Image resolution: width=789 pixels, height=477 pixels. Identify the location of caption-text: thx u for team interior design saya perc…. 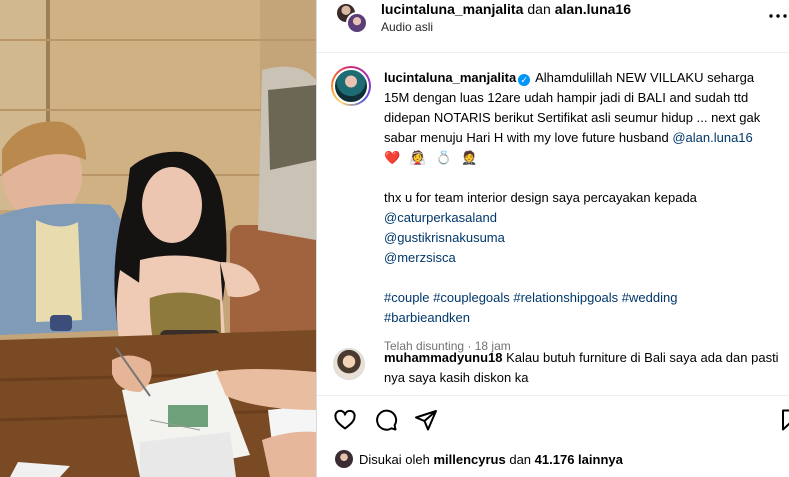
(540, 197).